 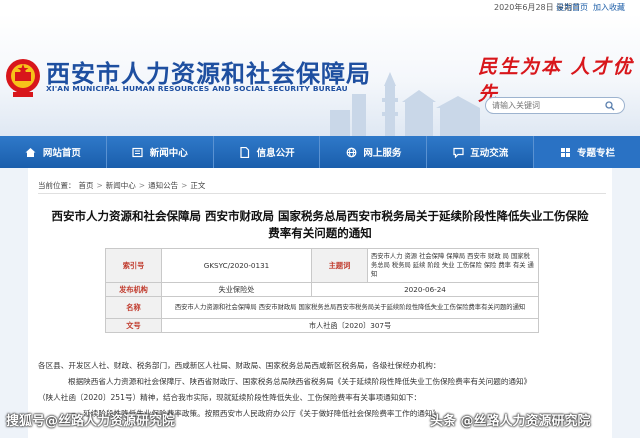 What do you see at coordinates (121, 185) in the screenshot?
I see `breadcrumb-news: 新闻中心` at bounding box center [121, 185].